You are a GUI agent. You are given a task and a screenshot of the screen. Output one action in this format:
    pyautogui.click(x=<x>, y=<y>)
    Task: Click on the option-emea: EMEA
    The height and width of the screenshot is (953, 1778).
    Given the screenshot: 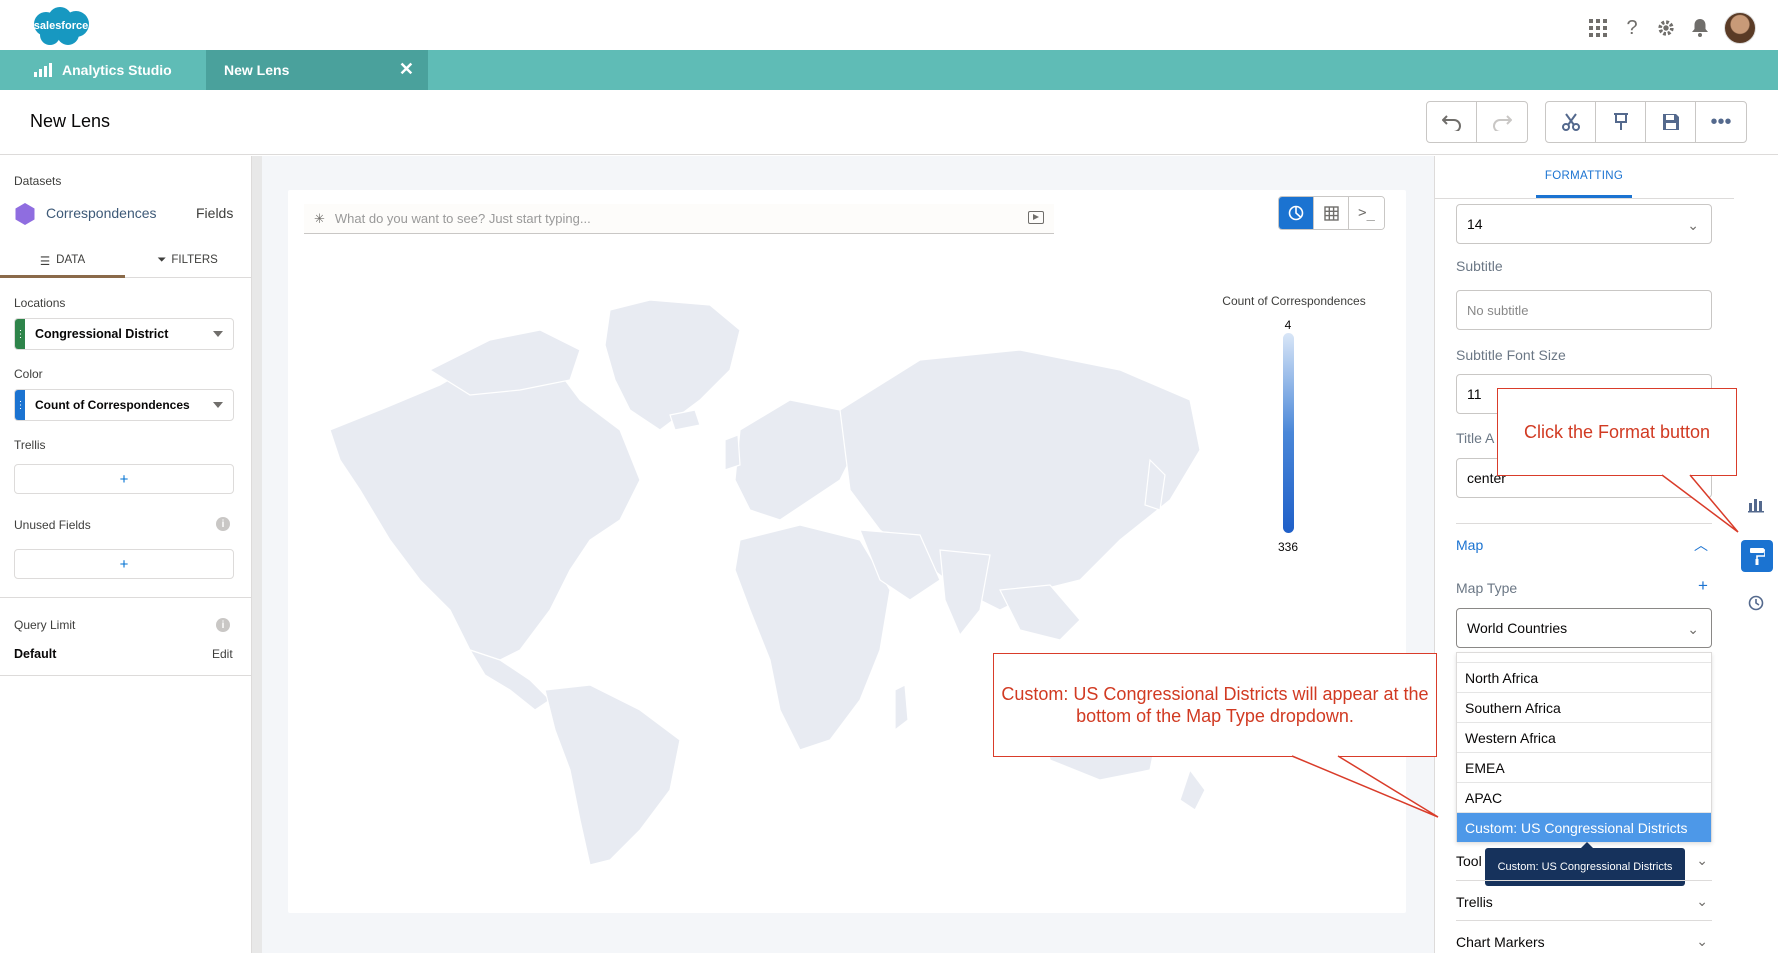 What is the action you would take?
    pyautogui.click(x=1584, y=768)
    